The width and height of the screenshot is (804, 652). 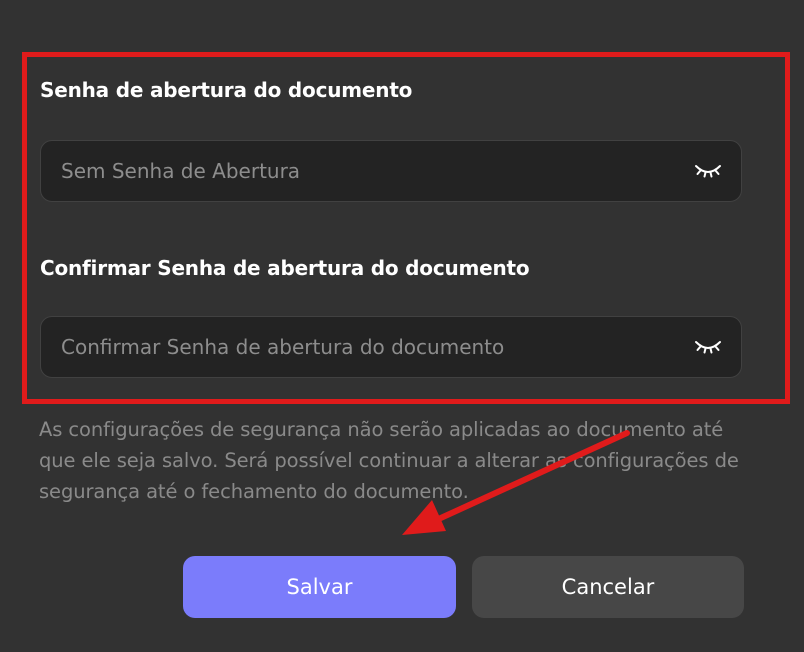 I want to click on save-button: Salvar, so click(x=319, y=587).